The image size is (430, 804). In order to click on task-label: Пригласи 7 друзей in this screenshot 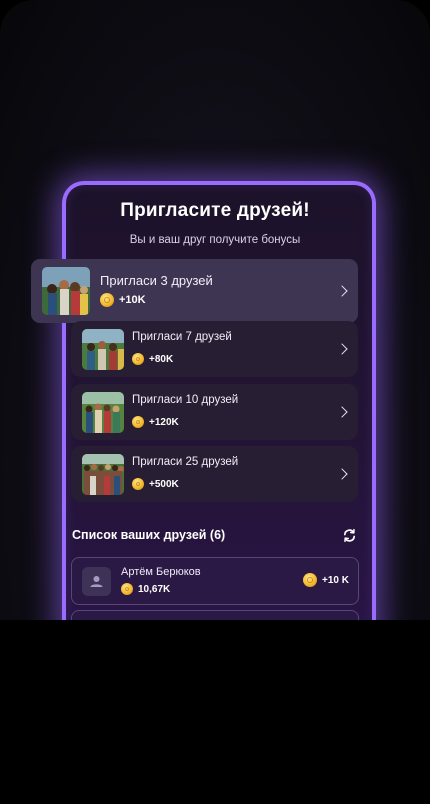, I will do `click(182, 337)`.